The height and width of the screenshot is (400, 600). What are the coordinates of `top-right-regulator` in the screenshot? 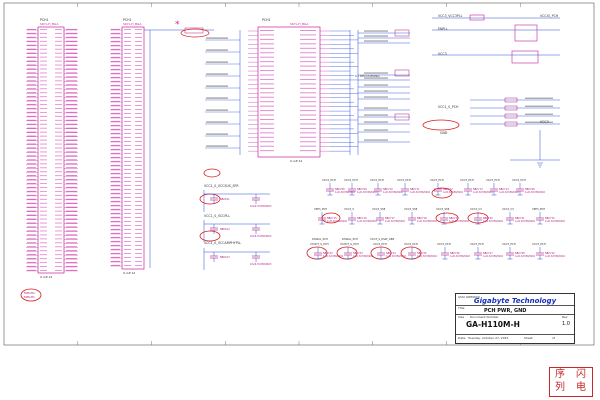 It's located at (496, 39).